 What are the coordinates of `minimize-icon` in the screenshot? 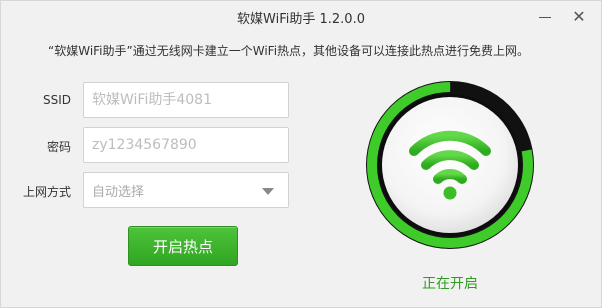 It's located at (545, 17).